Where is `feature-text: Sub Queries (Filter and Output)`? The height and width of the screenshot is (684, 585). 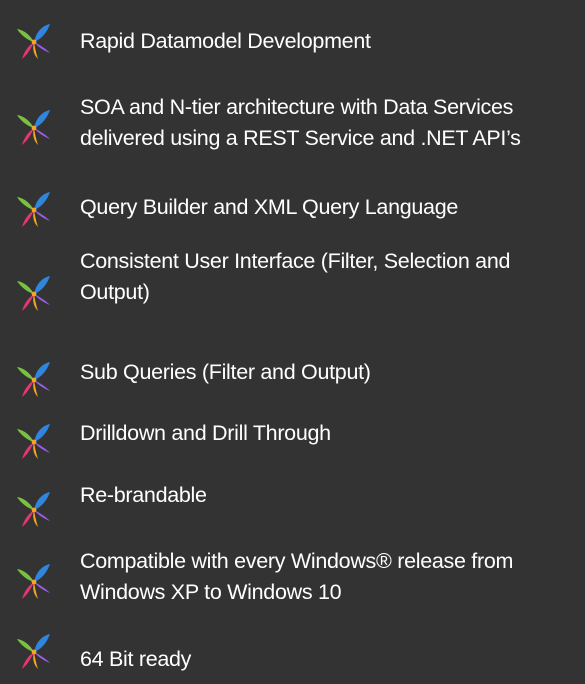 feature-text: Sub Queries (Filter and Output) is located at coordinates (225, 372).